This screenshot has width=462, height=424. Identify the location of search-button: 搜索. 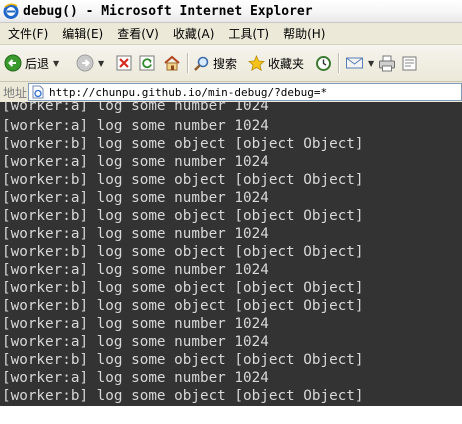
(215, 63).